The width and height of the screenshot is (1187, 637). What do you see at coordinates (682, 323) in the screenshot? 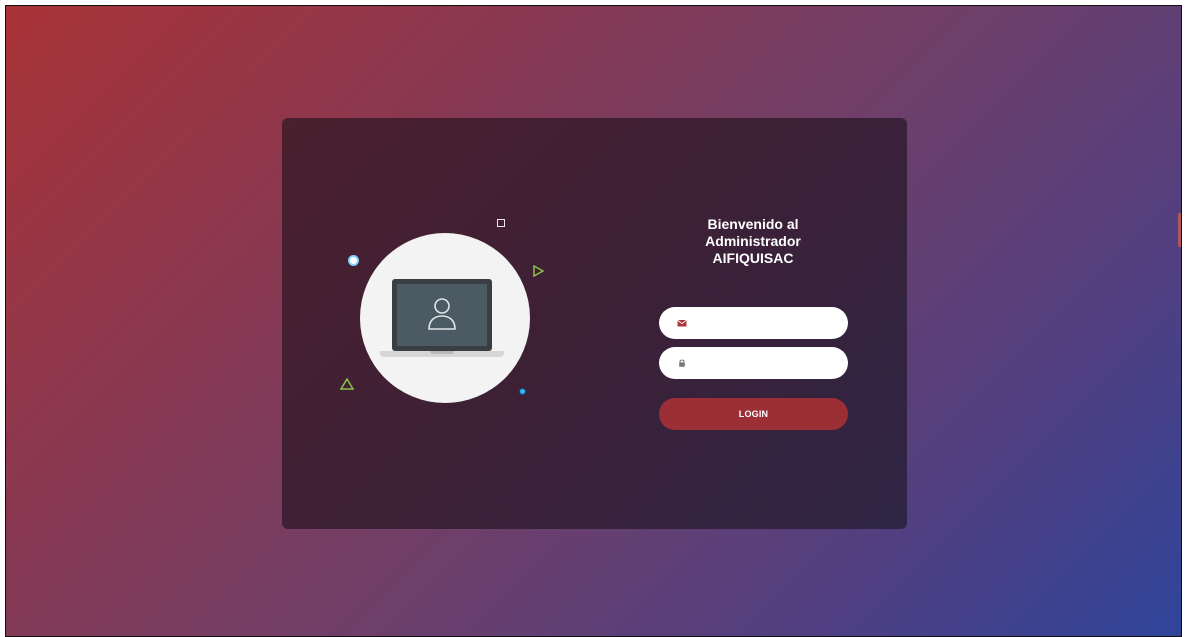
I see `envelope-icon` at bounding box center [682, 323].